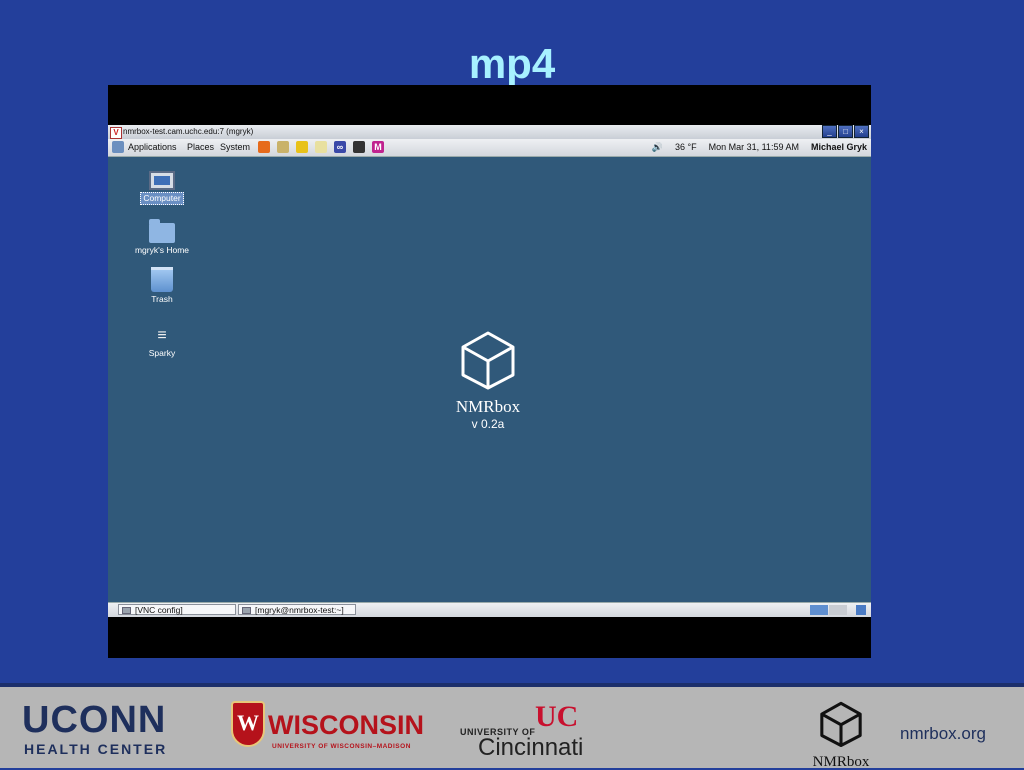 The height and width of the screenshot is (770, 1024). Describe the element at coordinates (159, 610) in the screenshot. I see `task-label: [VNC config]` at that location.